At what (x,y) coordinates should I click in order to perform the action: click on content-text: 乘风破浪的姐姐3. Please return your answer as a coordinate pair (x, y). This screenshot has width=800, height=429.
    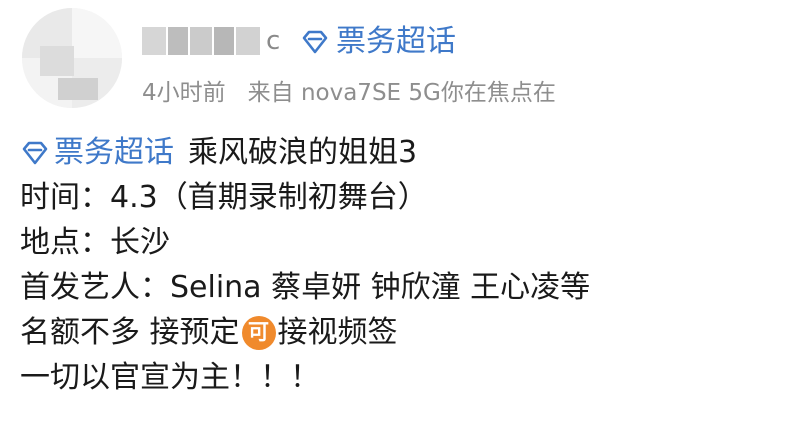
    Looking at the image, I should click on (303, 152).